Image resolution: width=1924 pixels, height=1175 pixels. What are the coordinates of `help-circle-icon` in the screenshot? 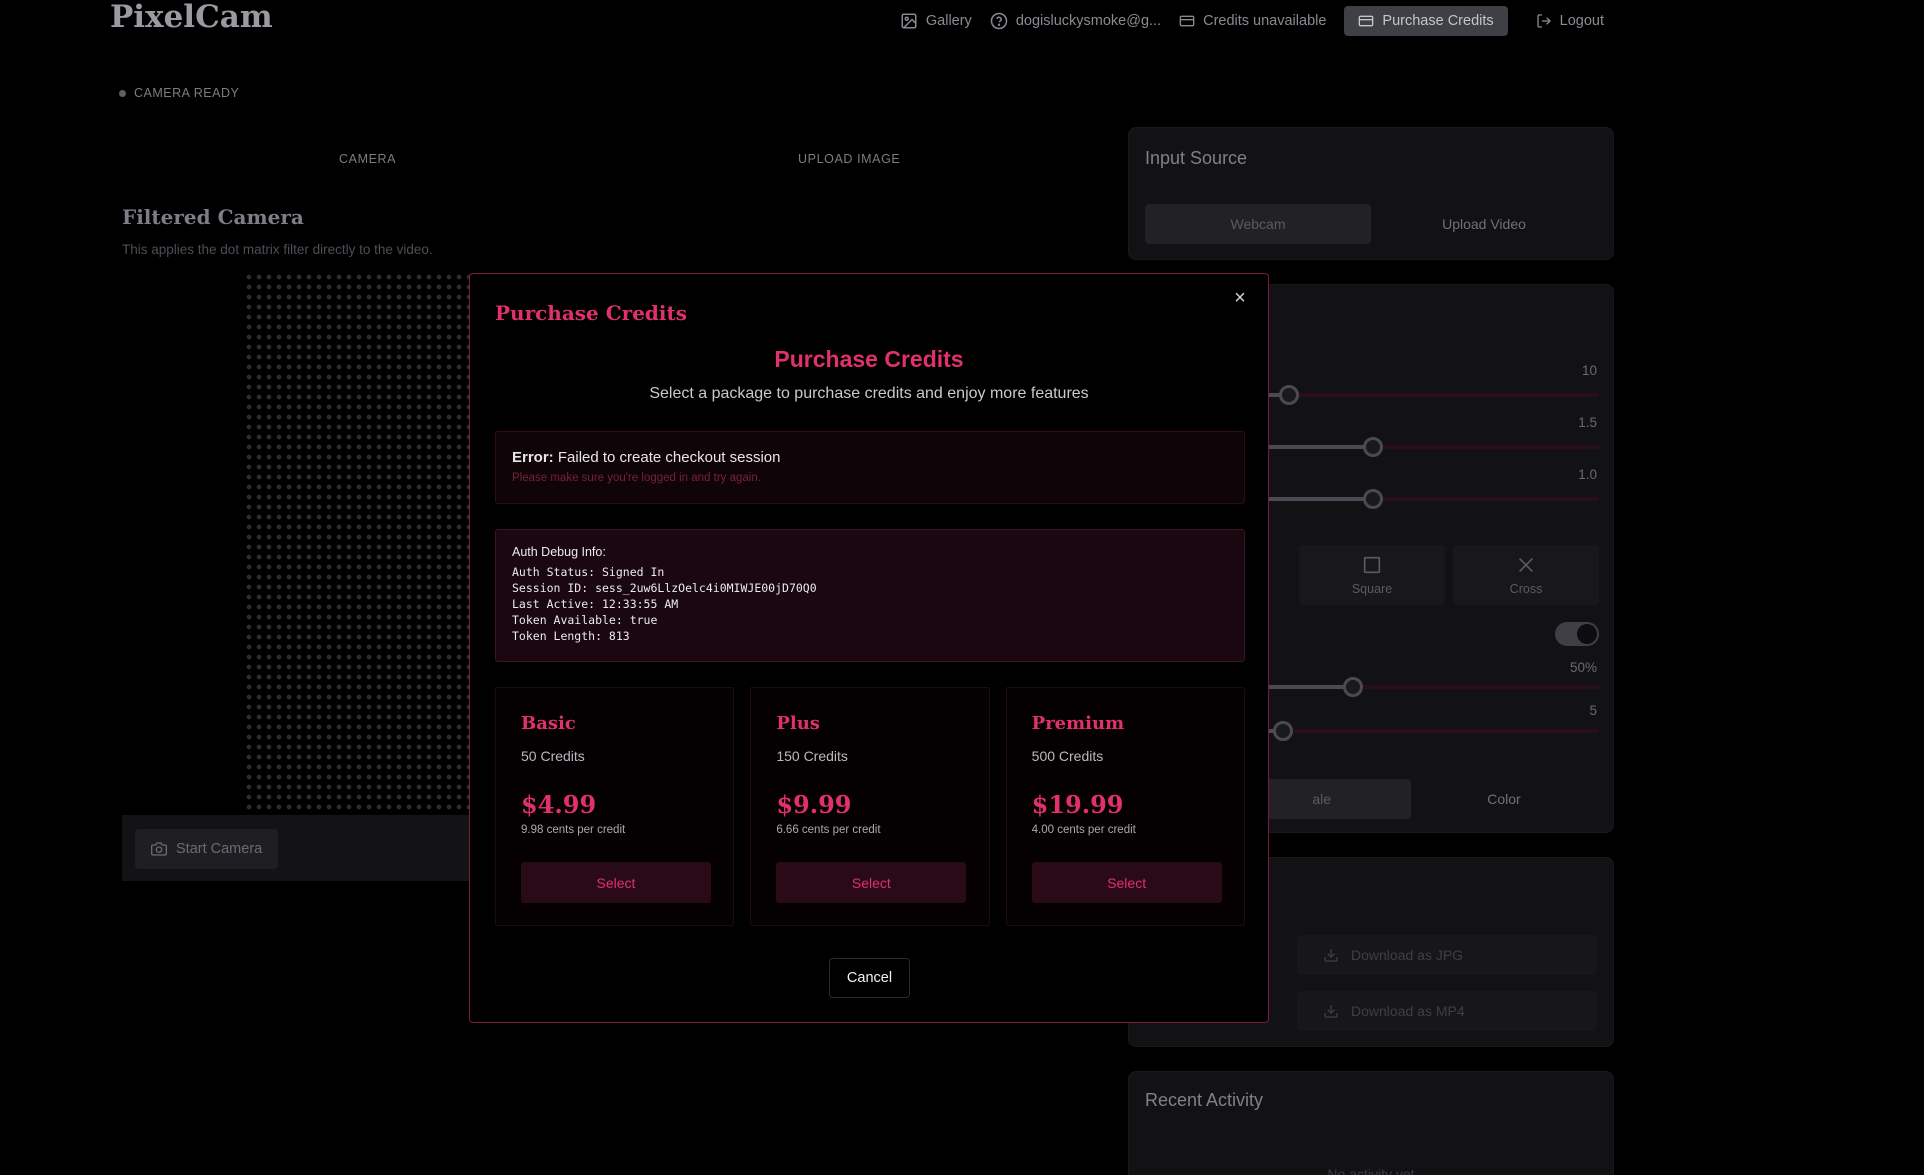 It's located at (999, 21).